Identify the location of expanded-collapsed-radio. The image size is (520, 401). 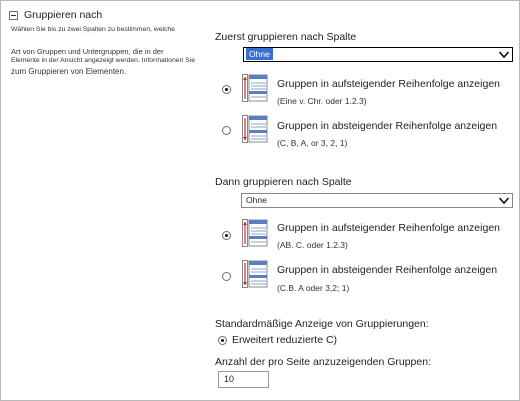
(222, 340).